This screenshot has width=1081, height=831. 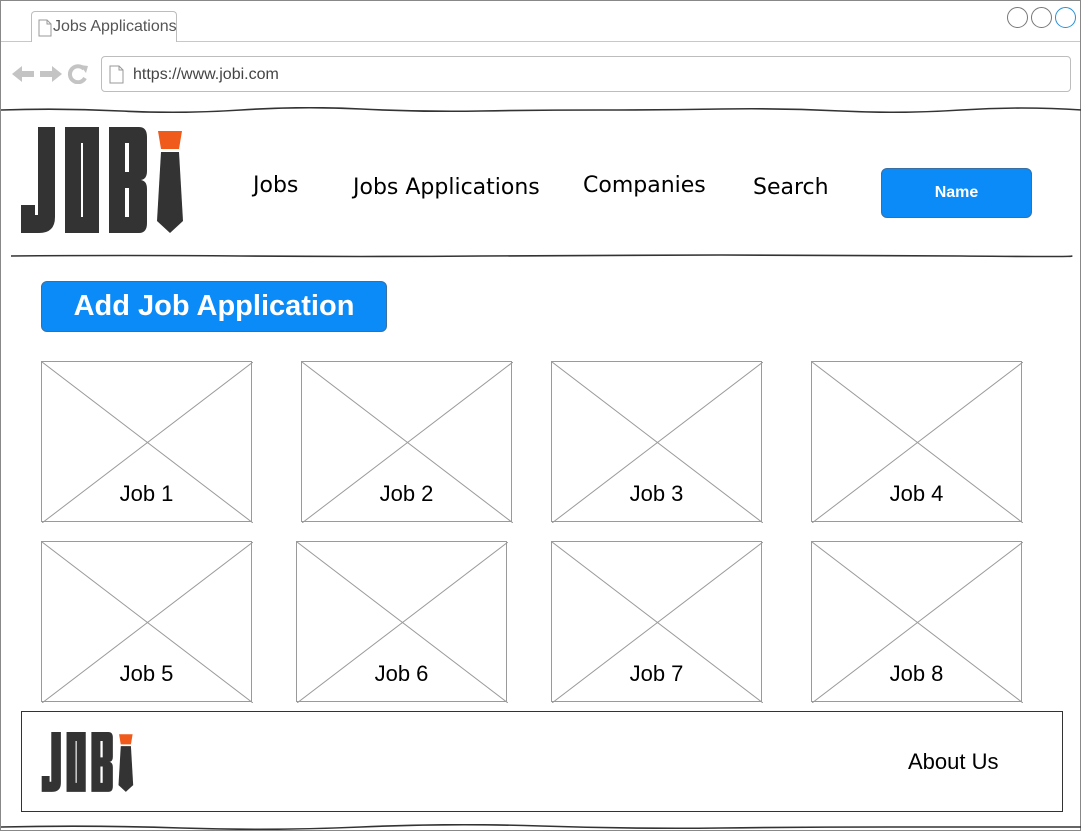 What do you see at coordinates (1065, 17) in the screenshot?
I see `close-icon` at bounding box center [1065, 17].